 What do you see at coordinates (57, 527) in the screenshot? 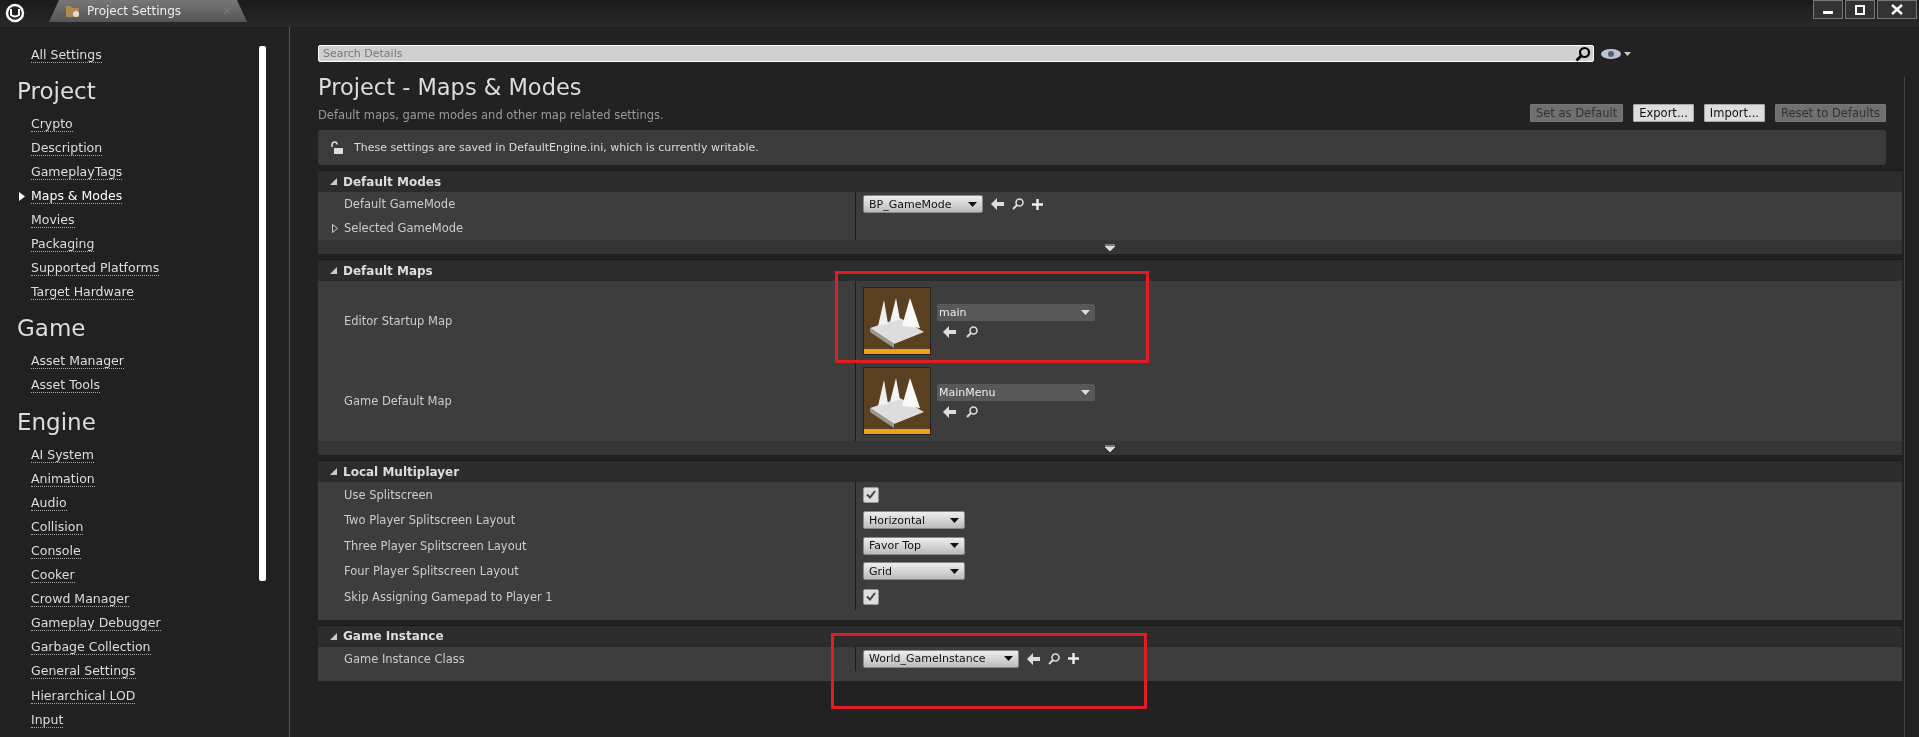
I see `sidebar-link: Collision` at bounding box center [57, 527].